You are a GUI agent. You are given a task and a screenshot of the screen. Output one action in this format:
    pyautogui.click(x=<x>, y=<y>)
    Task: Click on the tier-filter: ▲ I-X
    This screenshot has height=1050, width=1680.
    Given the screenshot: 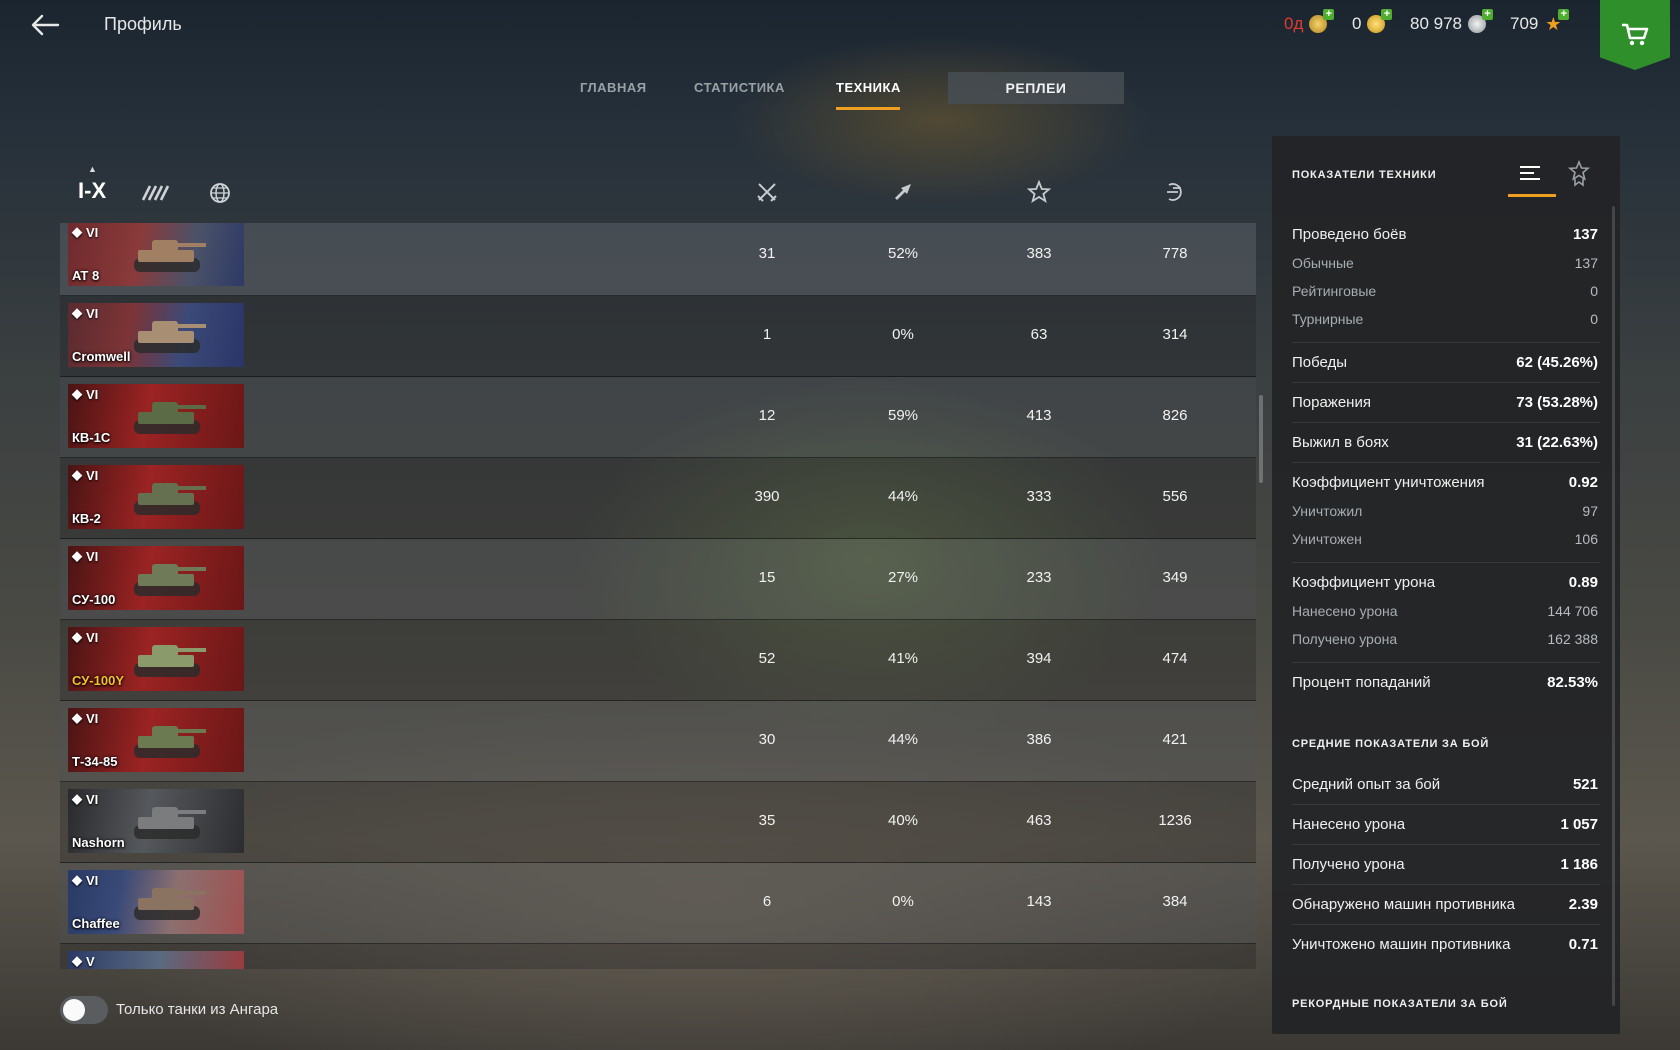 What is the action you would take?
    pyautogui.click(x=92, y=184)
    